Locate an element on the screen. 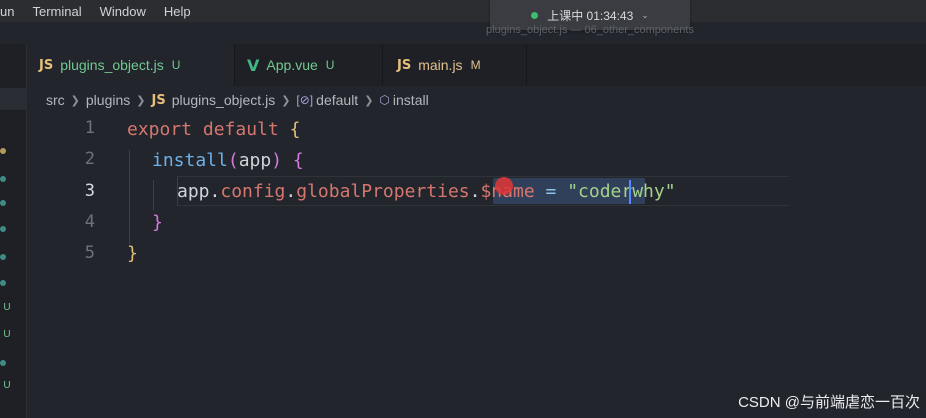 Image resolution: width=926 pixels, height=418 pixels. vue-file-icon: V is located at coordinates (253, 65).